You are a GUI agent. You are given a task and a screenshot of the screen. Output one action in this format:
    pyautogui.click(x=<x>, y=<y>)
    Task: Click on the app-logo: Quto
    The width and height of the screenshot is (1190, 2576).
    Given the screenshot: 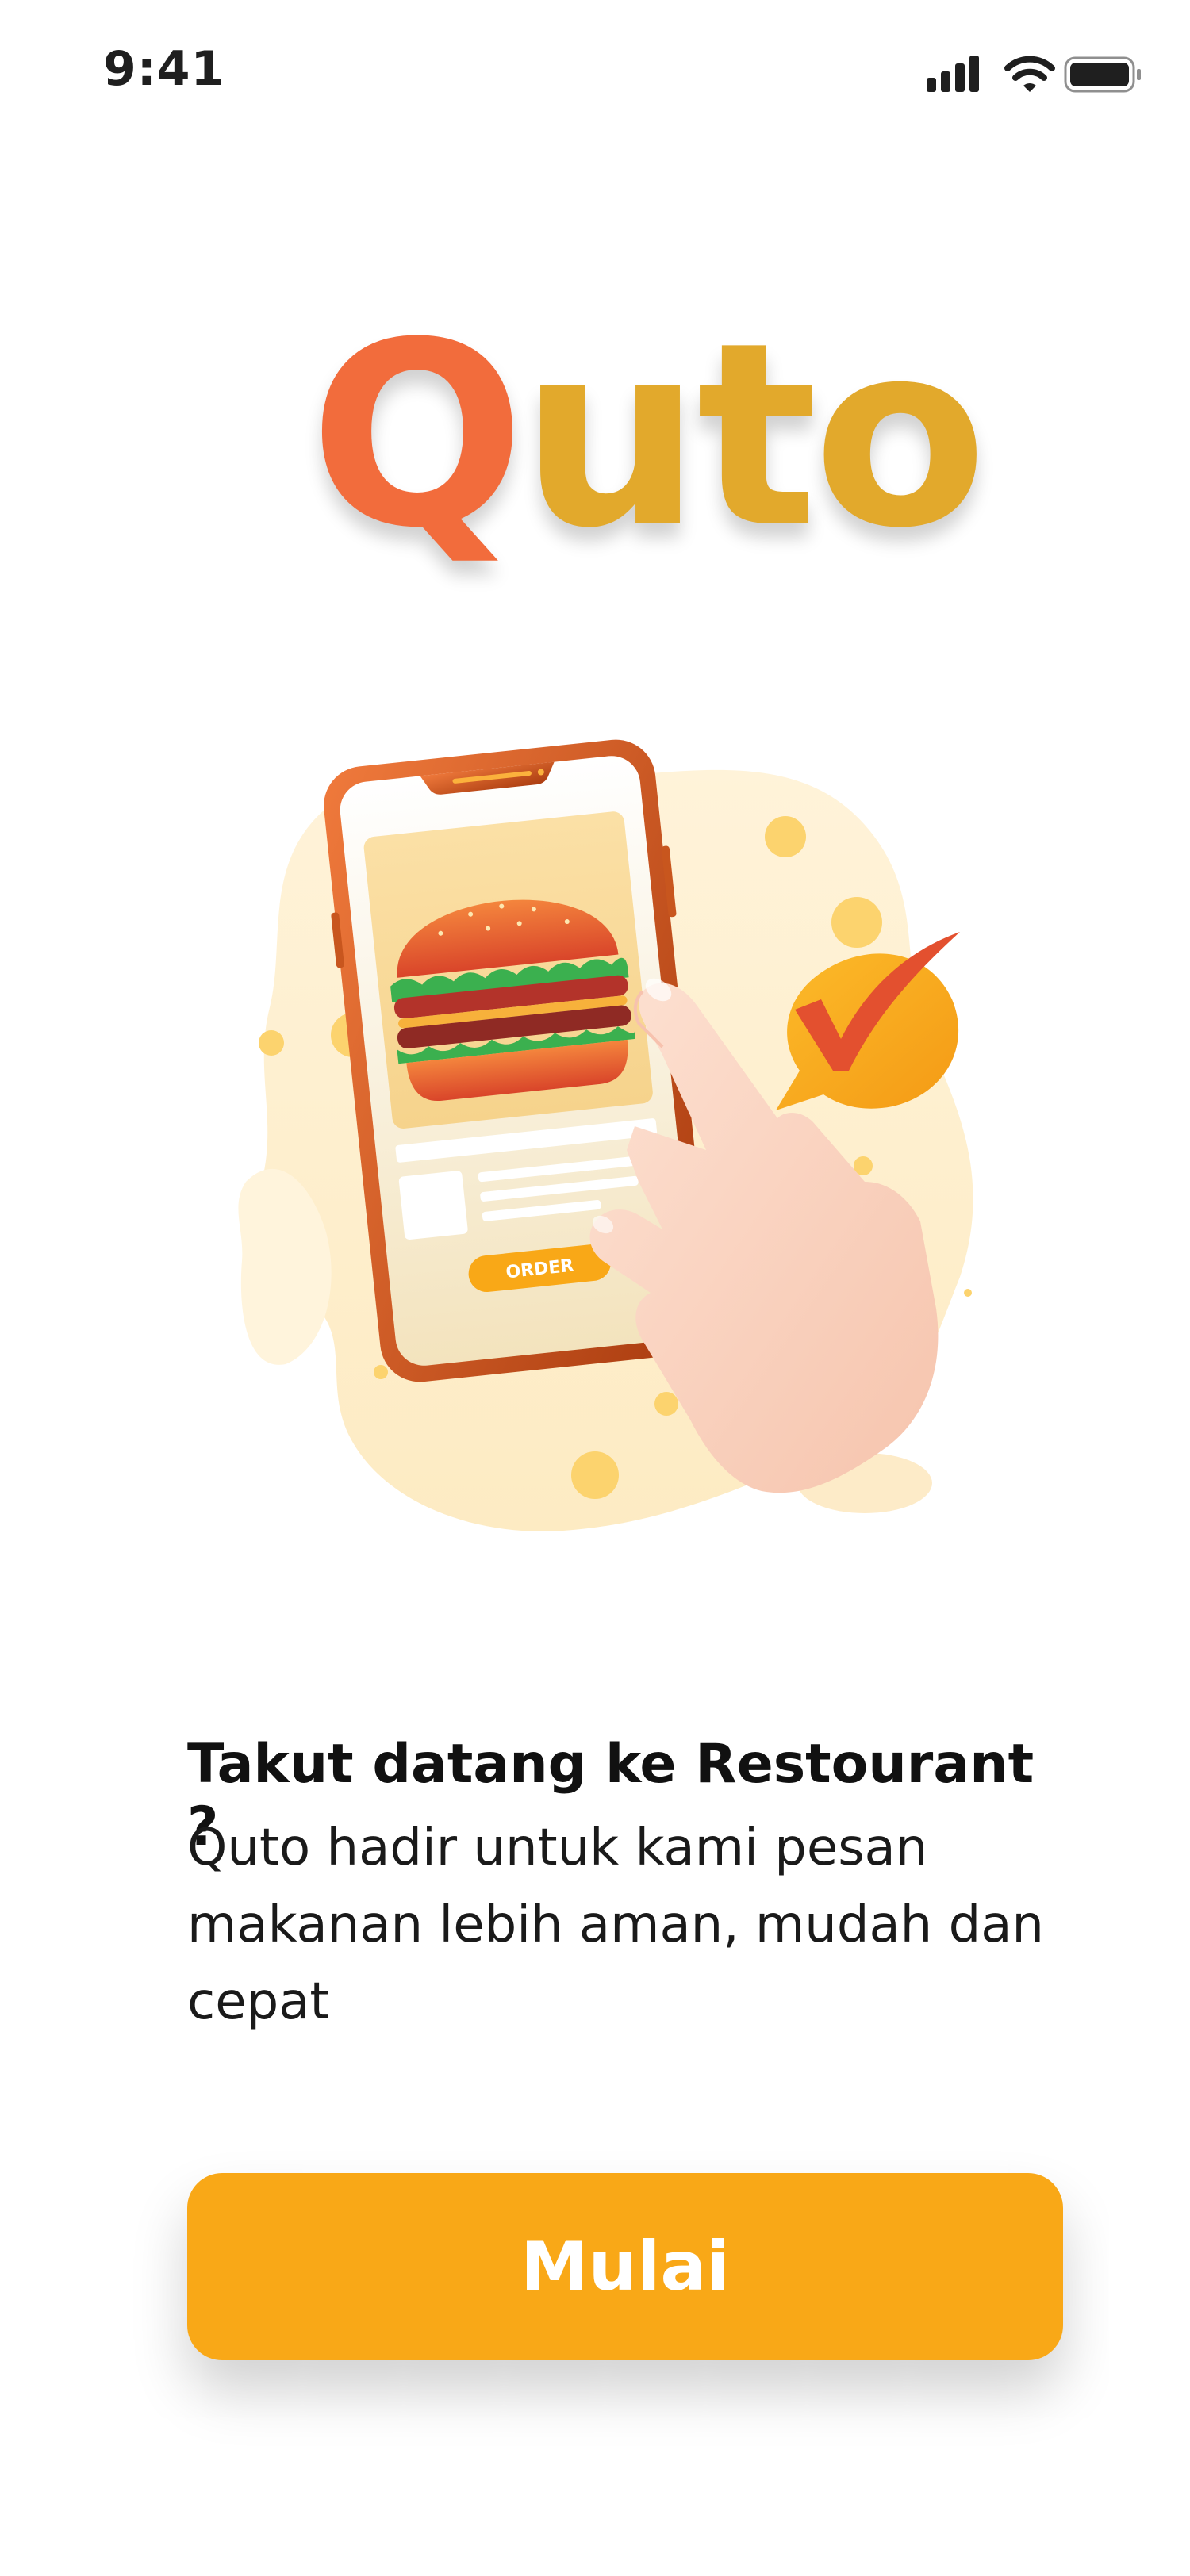 What is the action you would take?
    pyautogui.click(x=648, y=440)
    